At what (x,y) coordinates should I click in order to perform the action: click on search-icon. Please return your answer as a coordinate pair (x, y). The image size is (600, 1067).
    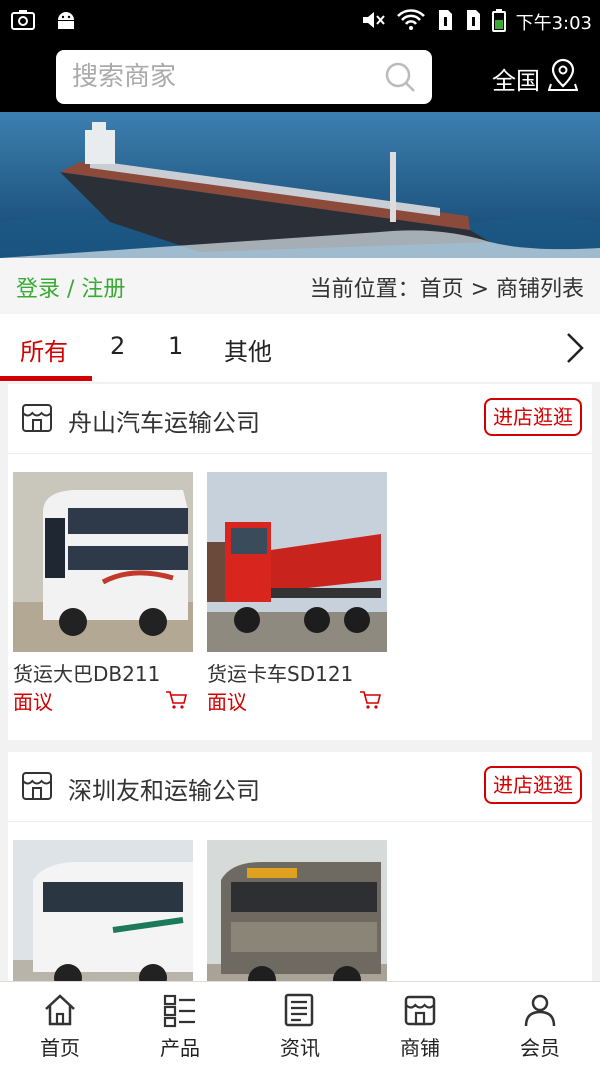
    Looking at the image, I should click on (400, 79).